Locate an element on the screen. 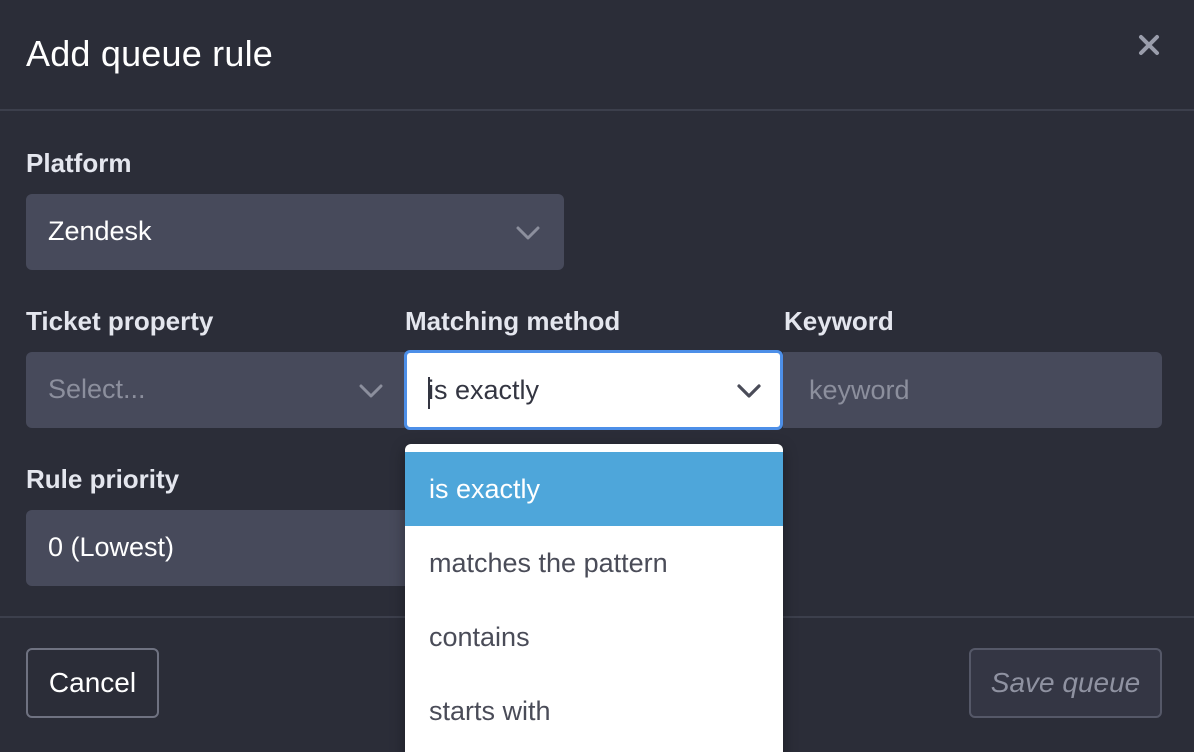 The width and height of the screenshot is (1194, 752). rule-priority-select: 0 (Lowest) is located at coordinates (226, 548).